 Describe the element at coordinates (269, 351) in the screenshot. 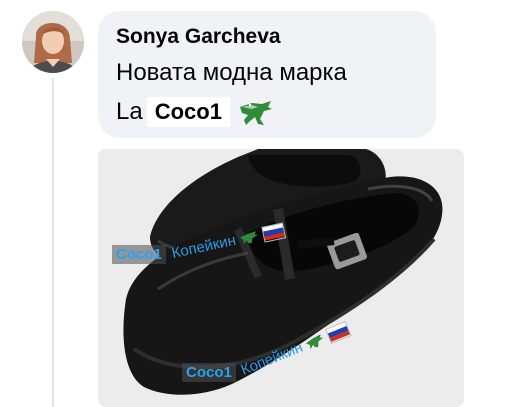

I see `photo-watermark-bottom: Coco1 Копейкин` at that location.